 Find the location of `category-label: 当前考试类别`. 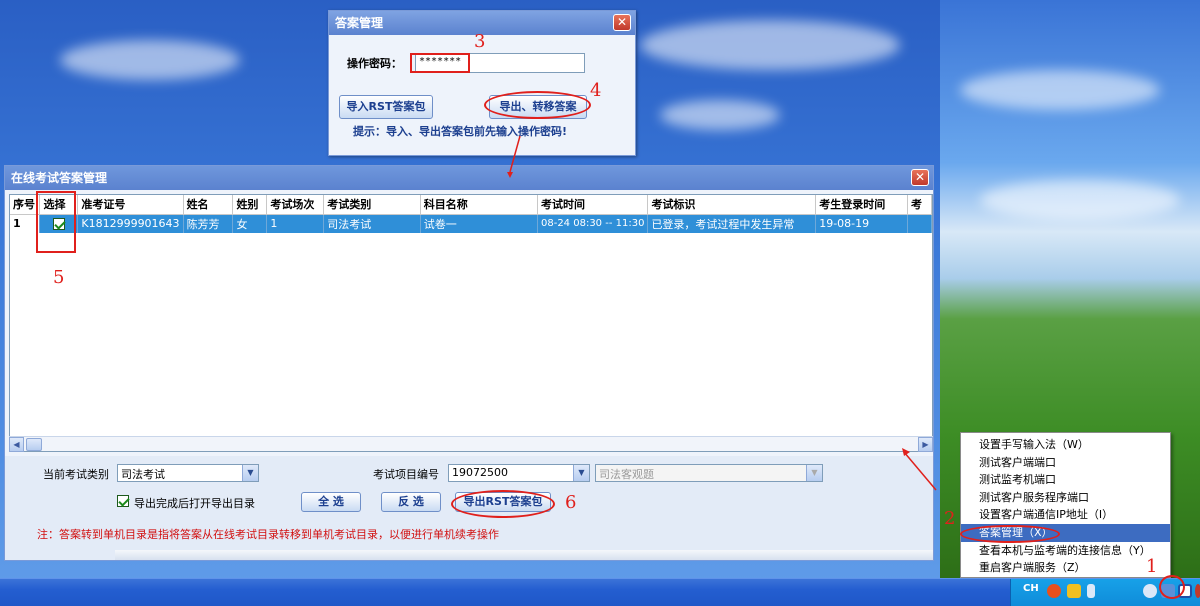

category-label: 当前考试类别 is located at coordinates (76, 474).